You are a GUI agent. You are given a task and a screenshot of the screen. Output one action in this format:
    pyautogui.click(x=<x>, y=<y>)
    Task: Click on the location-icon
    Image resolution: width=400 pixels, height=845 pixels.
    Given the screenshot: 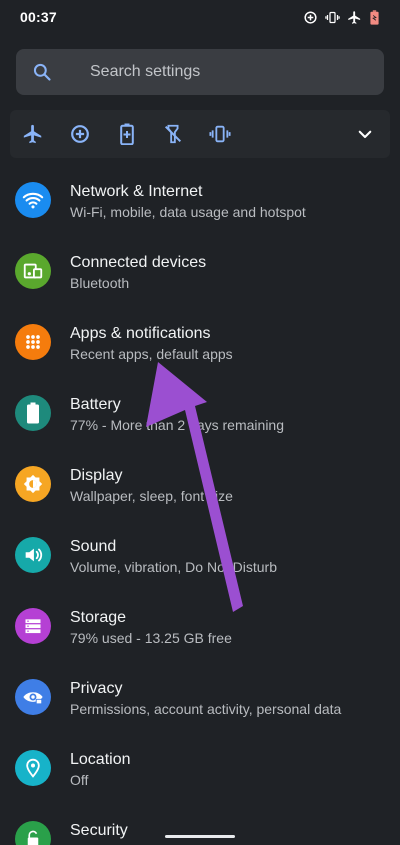 What is the action you would take?
    pyautogui.click(x=33, y=768)
    